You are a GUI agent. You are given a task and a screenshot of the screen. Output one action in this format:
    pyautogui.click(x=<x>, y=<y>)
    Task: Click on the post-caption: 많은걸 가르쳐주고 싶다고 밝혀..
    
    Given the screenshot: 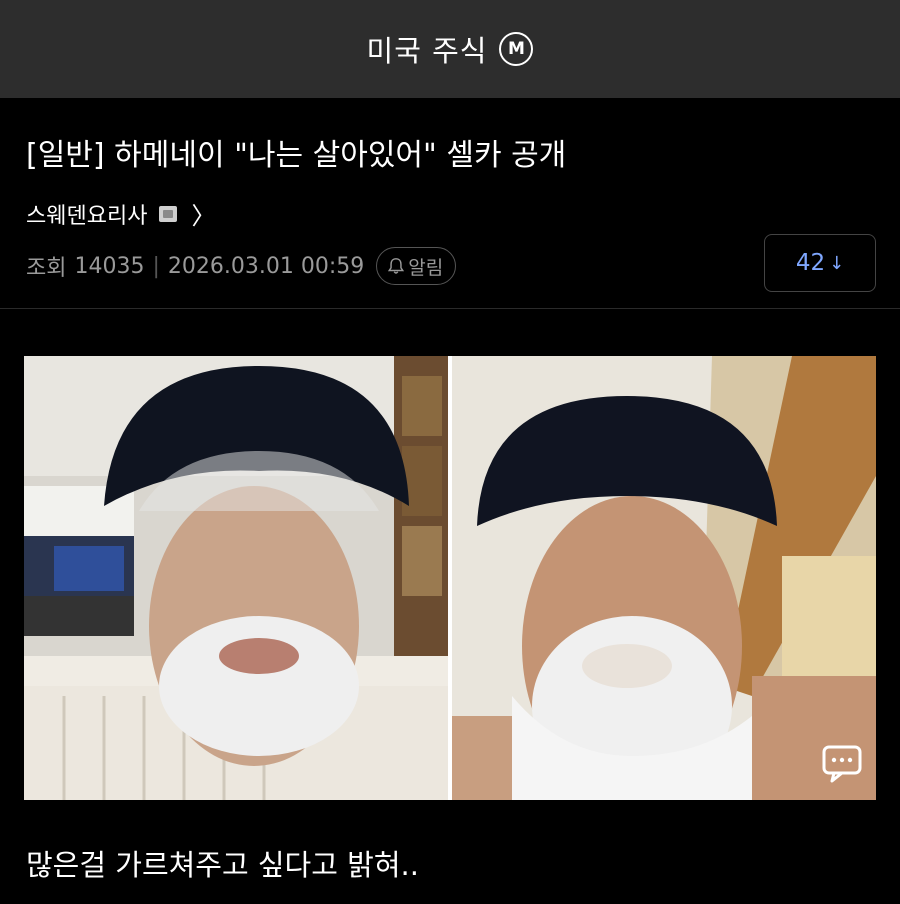 What is the action you would take?
    pyautogui.click(x=222, y=865)
    